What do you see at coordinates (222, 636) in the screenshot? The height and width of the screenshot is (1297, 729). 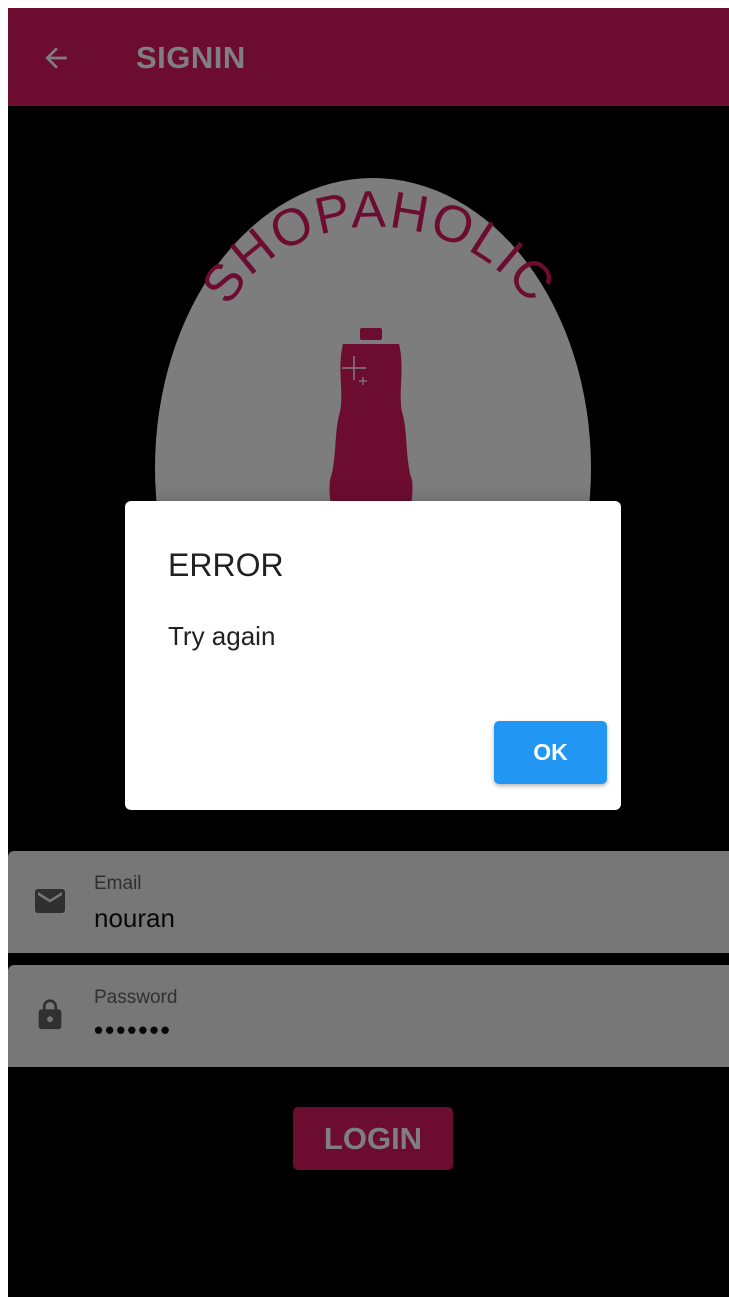 I see `dialog-message: Try again` at bounding box center [222, 636].